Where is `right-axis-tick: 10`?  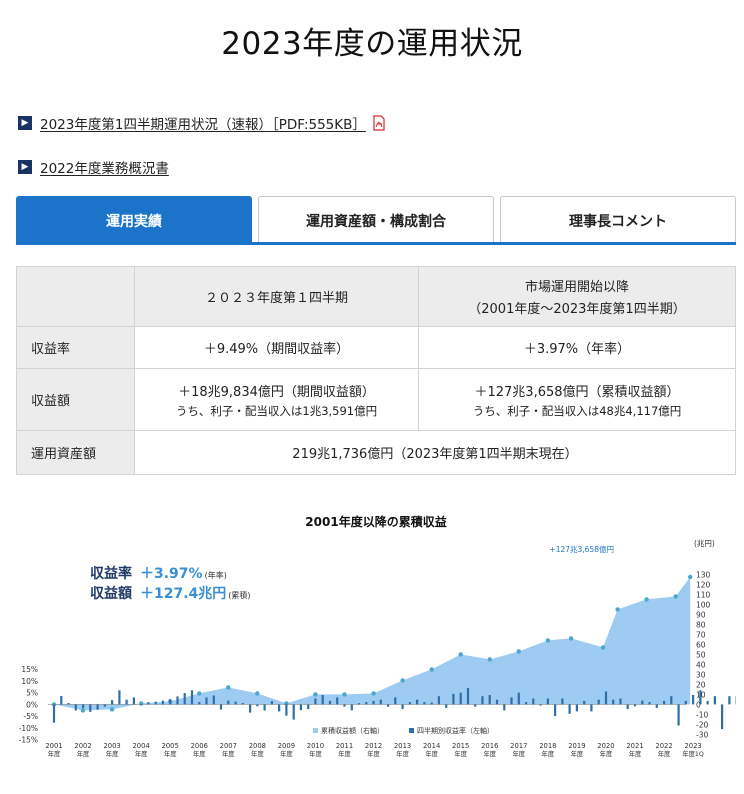 right-axis-tick: 10 is located at coordinates (701, 694).